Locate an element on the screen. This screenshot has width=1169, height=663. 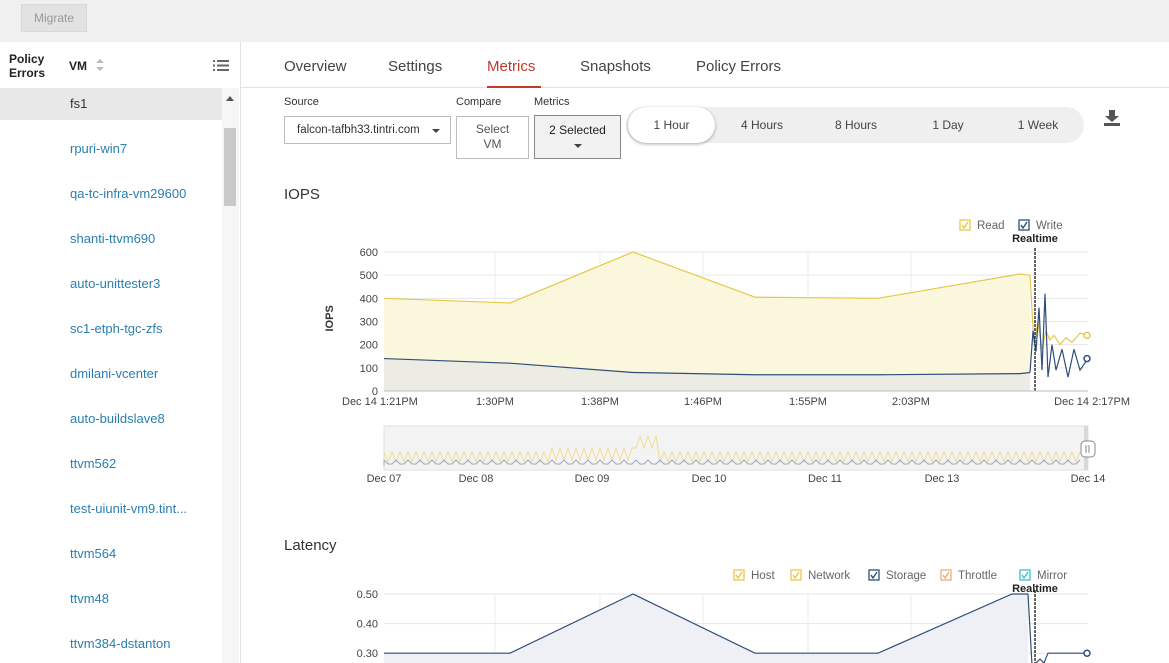
migrate-button: Migrate is located at coordinates (54, 18).